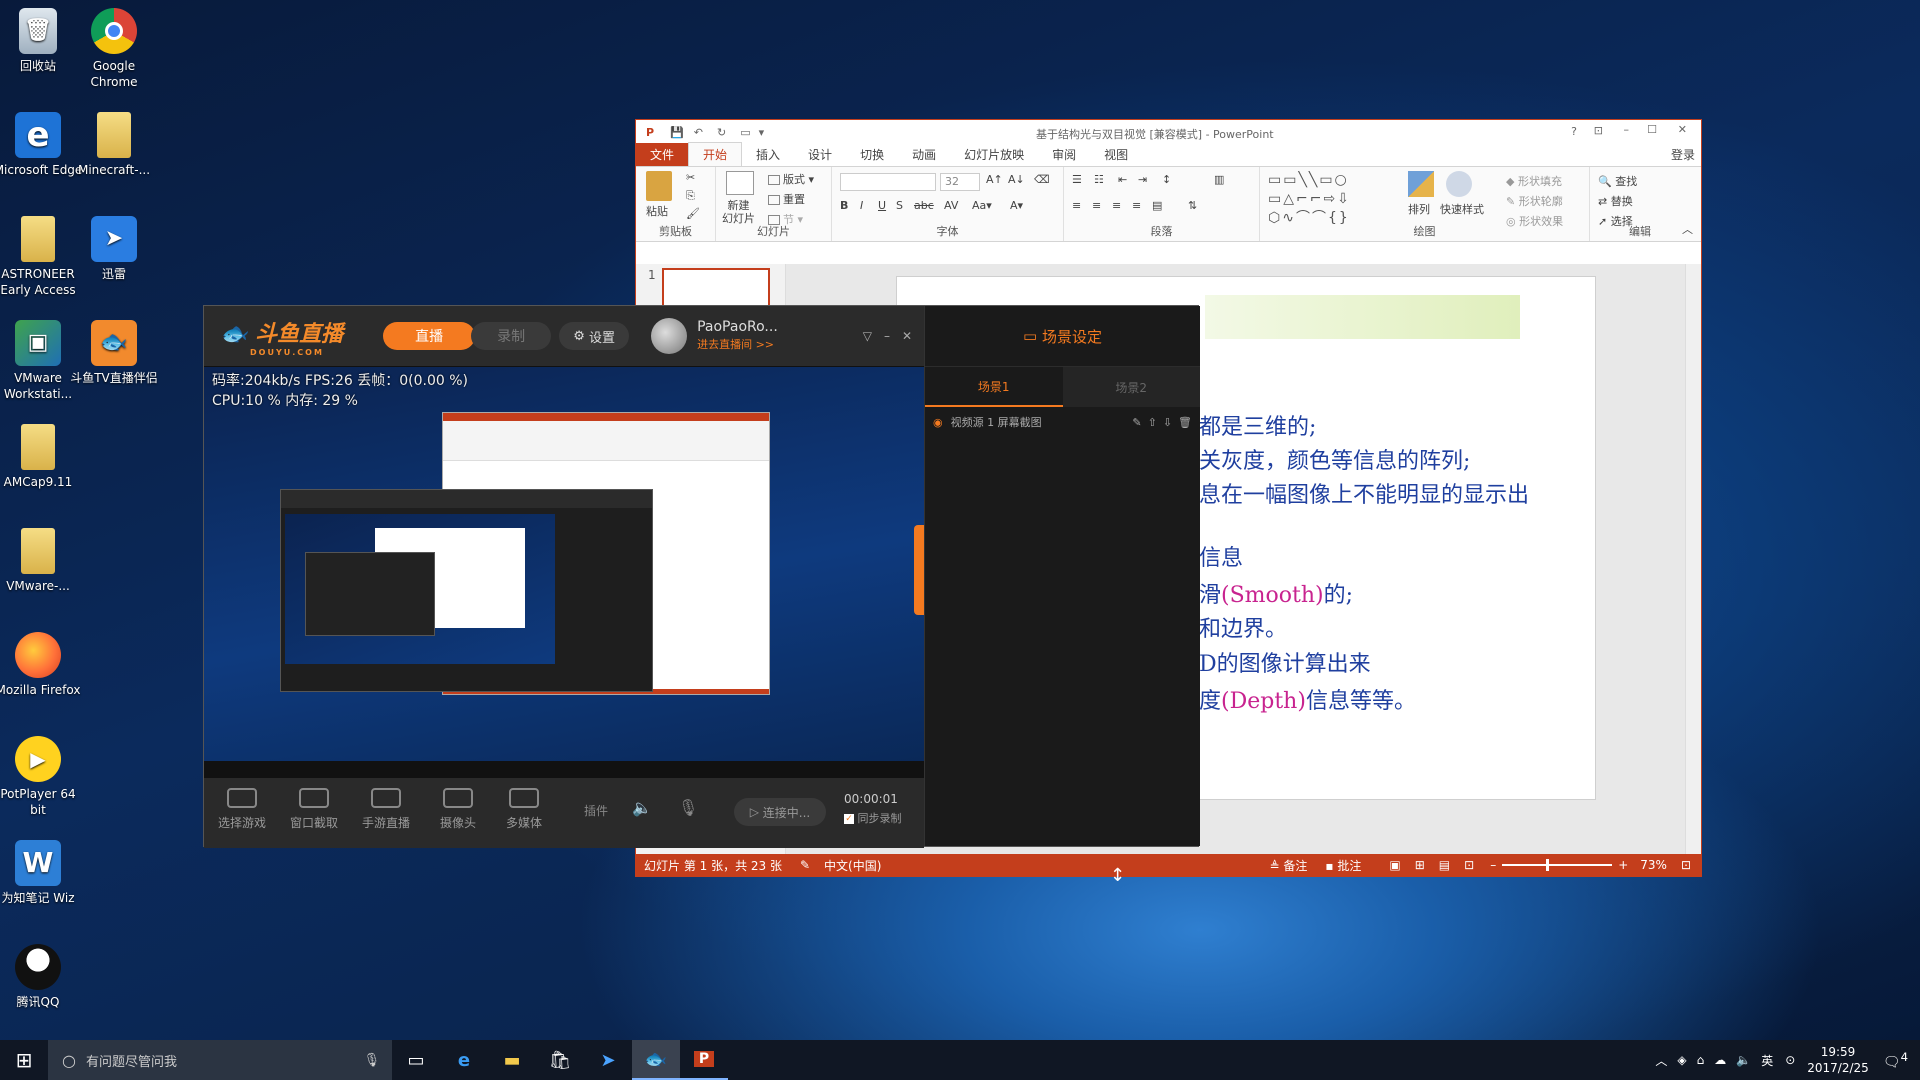 The height and width of the screenshot is (1080, 1920). What do you see at coordinates (693, 213) in the screenshot?
I see `format-painter-icon: 🖌` at bounding box center [693, 213].